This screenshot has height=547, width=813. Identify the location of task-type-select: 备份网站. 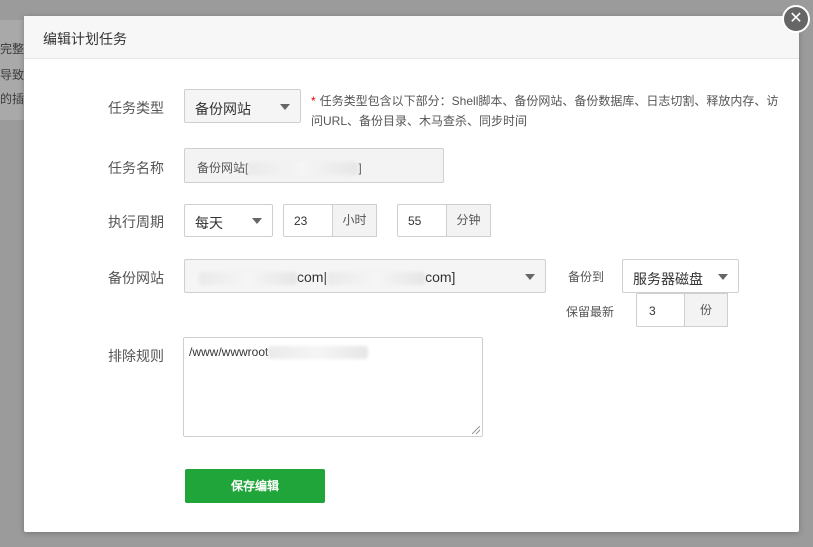
(242, 106).